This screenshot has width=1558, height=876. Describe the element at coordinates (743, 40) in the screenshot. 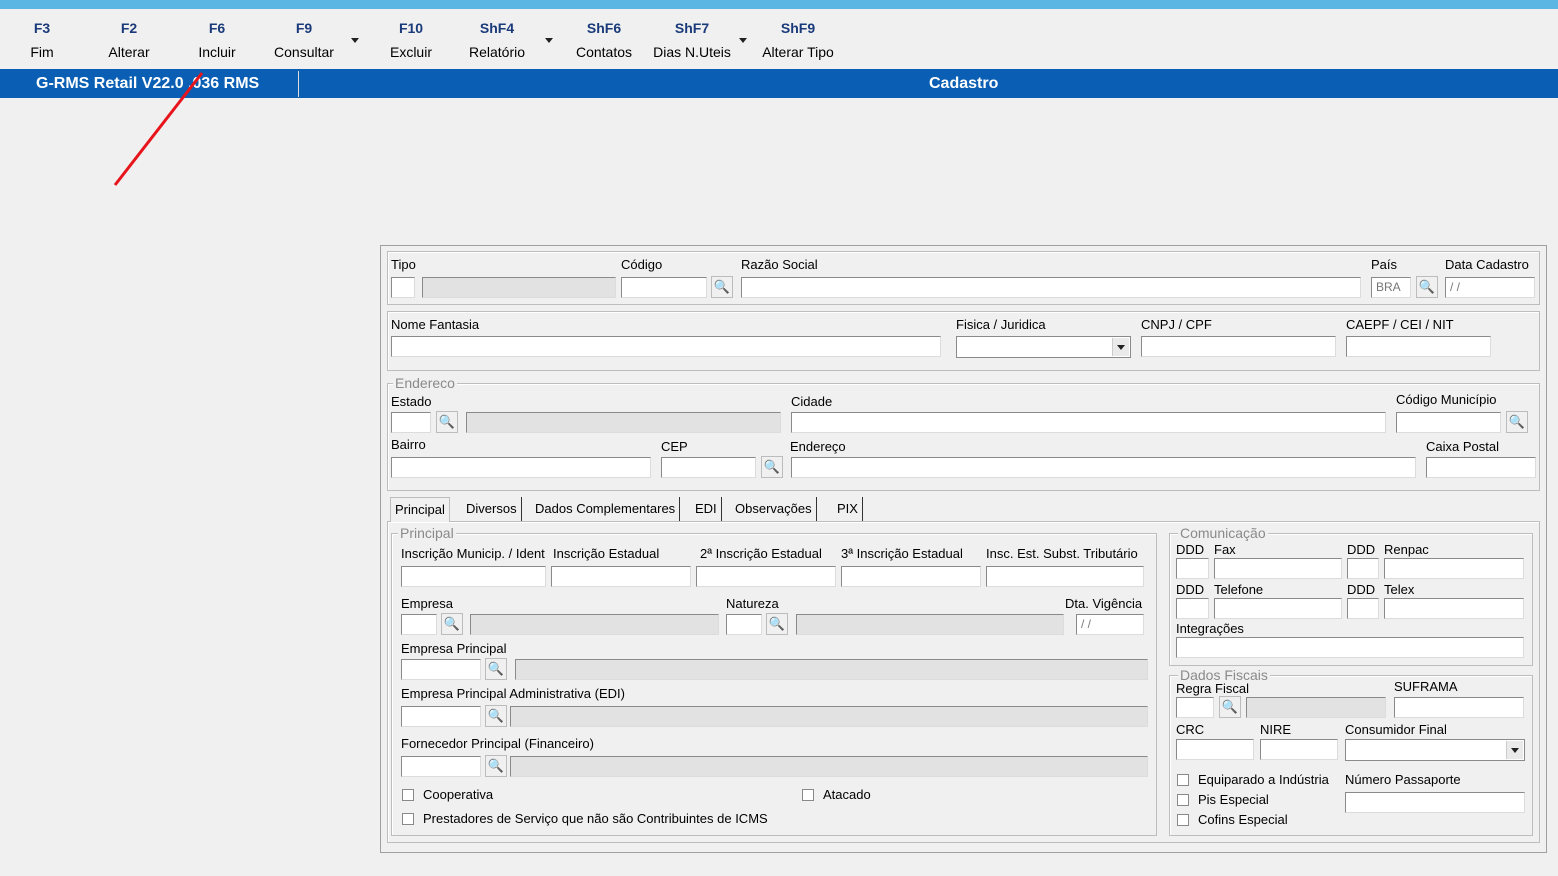

I see `dias-uteis-dropdown-icon` at that location.